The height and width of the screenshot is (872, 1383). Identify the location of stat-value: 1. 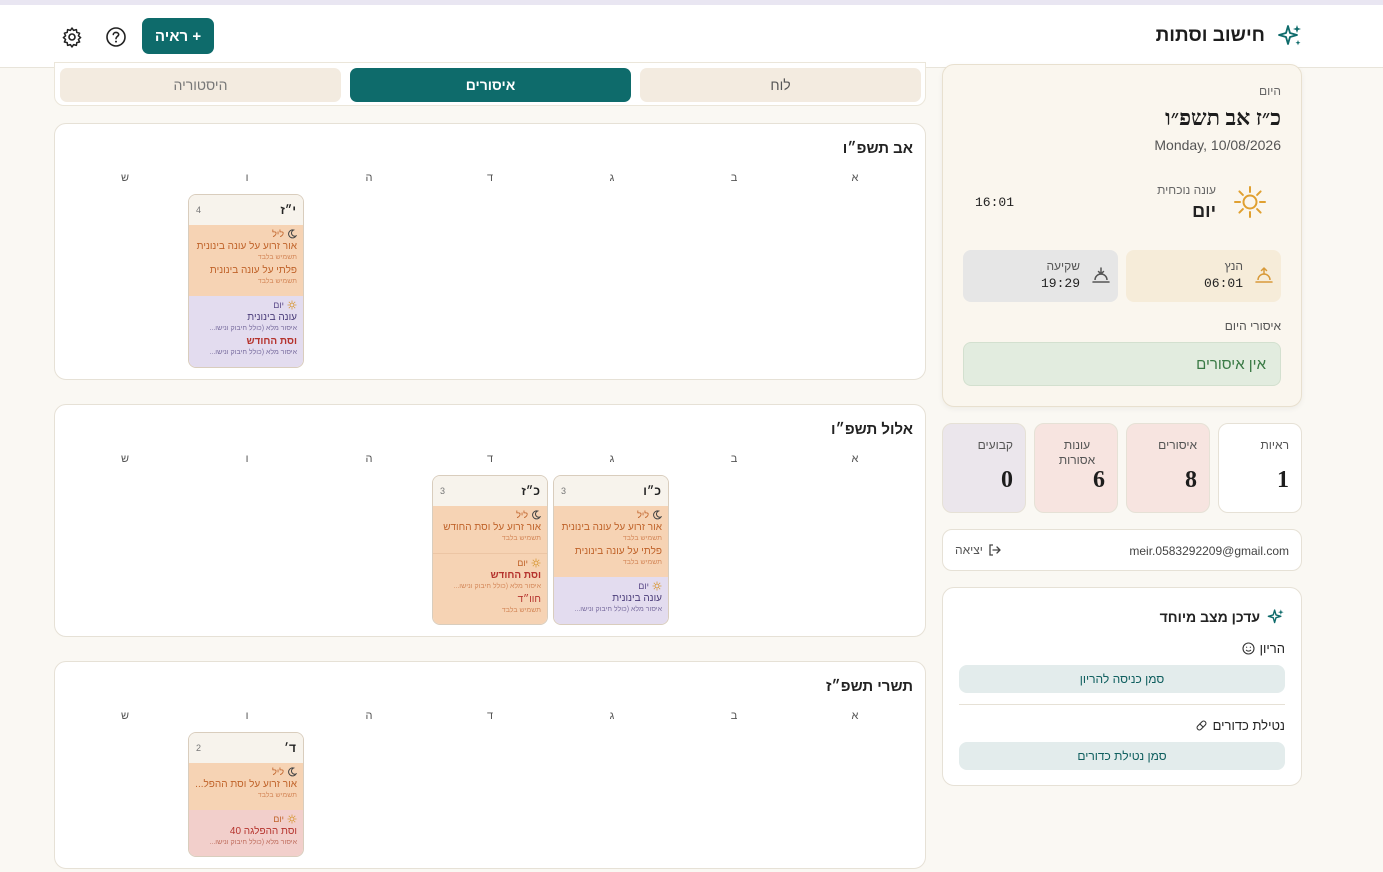
(1283, 480).